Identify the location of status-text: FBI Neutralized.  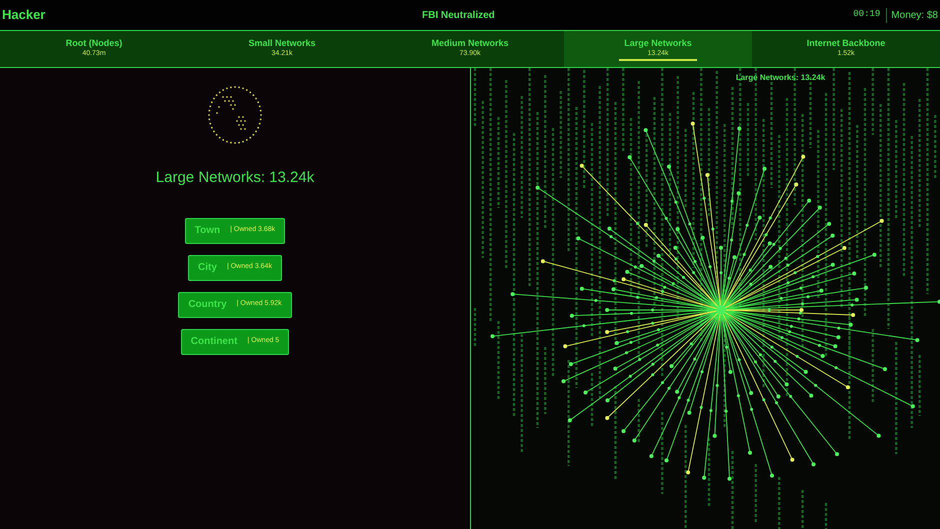
(458, 15).